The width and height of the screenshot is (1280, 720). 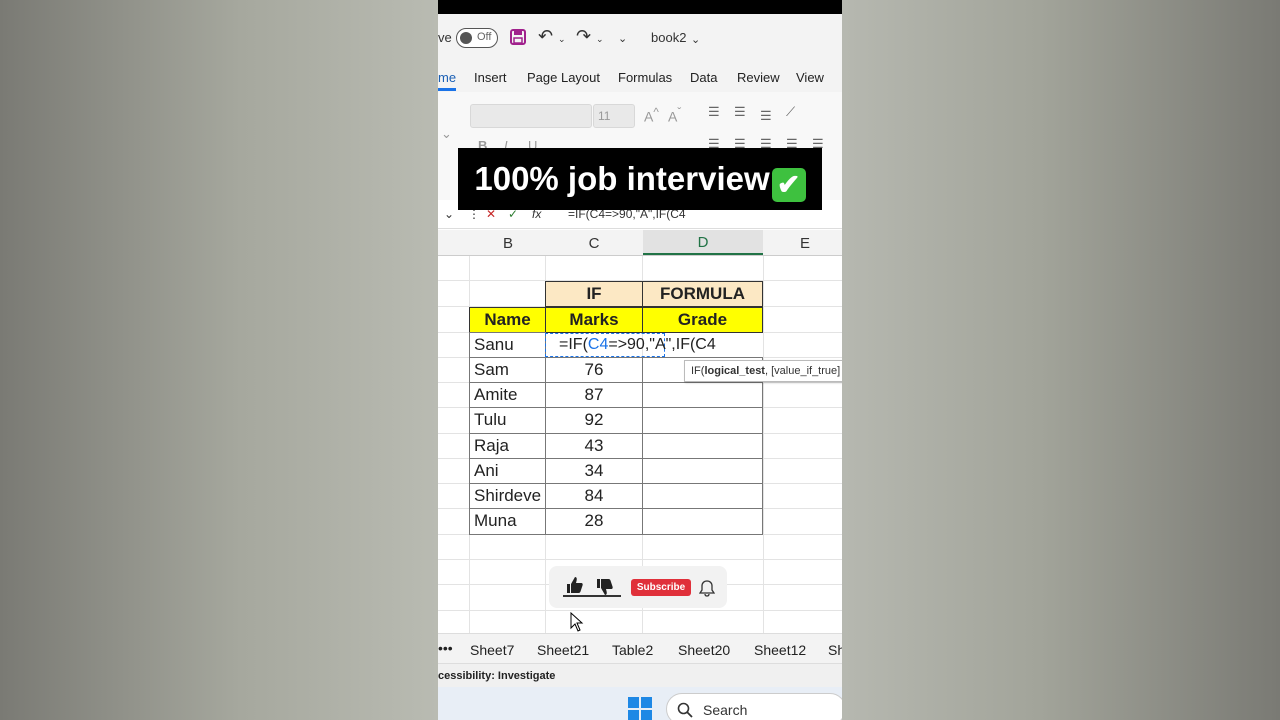 I want to click on table-row-name: Sam, so click(x=507, y=370).